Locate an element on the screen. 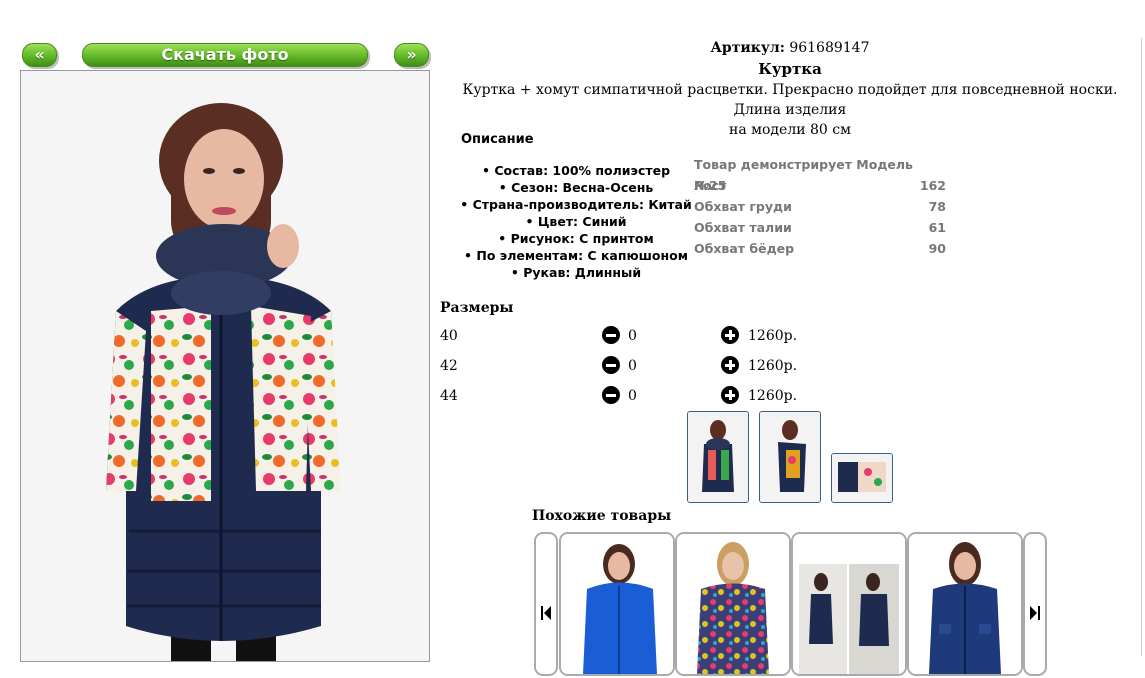  spec-item: Цвет: Синий is located at coordinates (576, 221).